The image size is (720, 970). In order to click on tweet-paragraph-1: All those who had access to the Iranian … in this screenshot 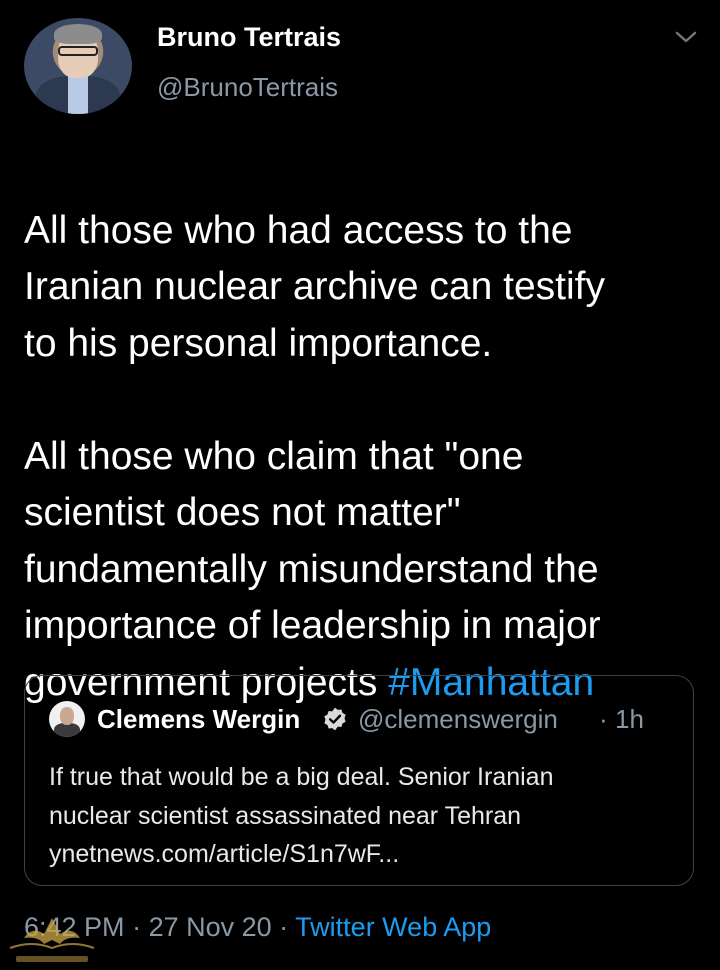, I will do `click(314, 286)`.